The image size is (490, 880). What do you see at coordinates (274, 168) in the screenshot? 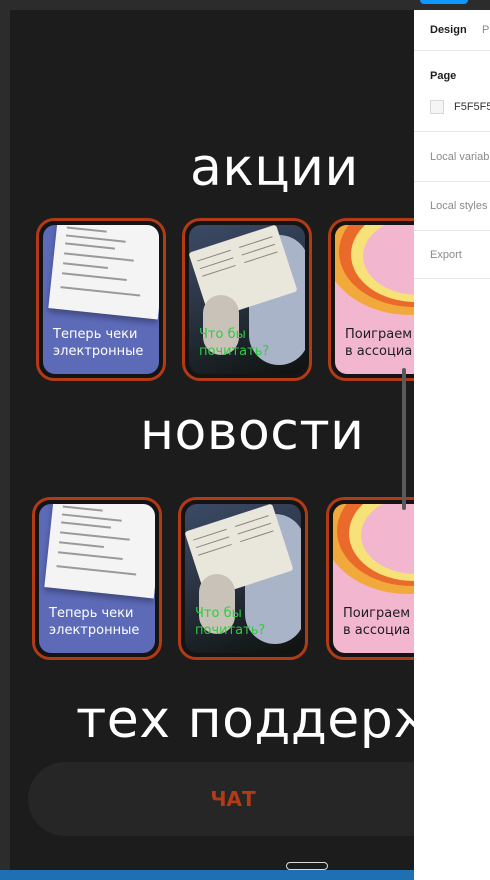
I see `section-title-promotions: акции` at bounding box center [274, 168].